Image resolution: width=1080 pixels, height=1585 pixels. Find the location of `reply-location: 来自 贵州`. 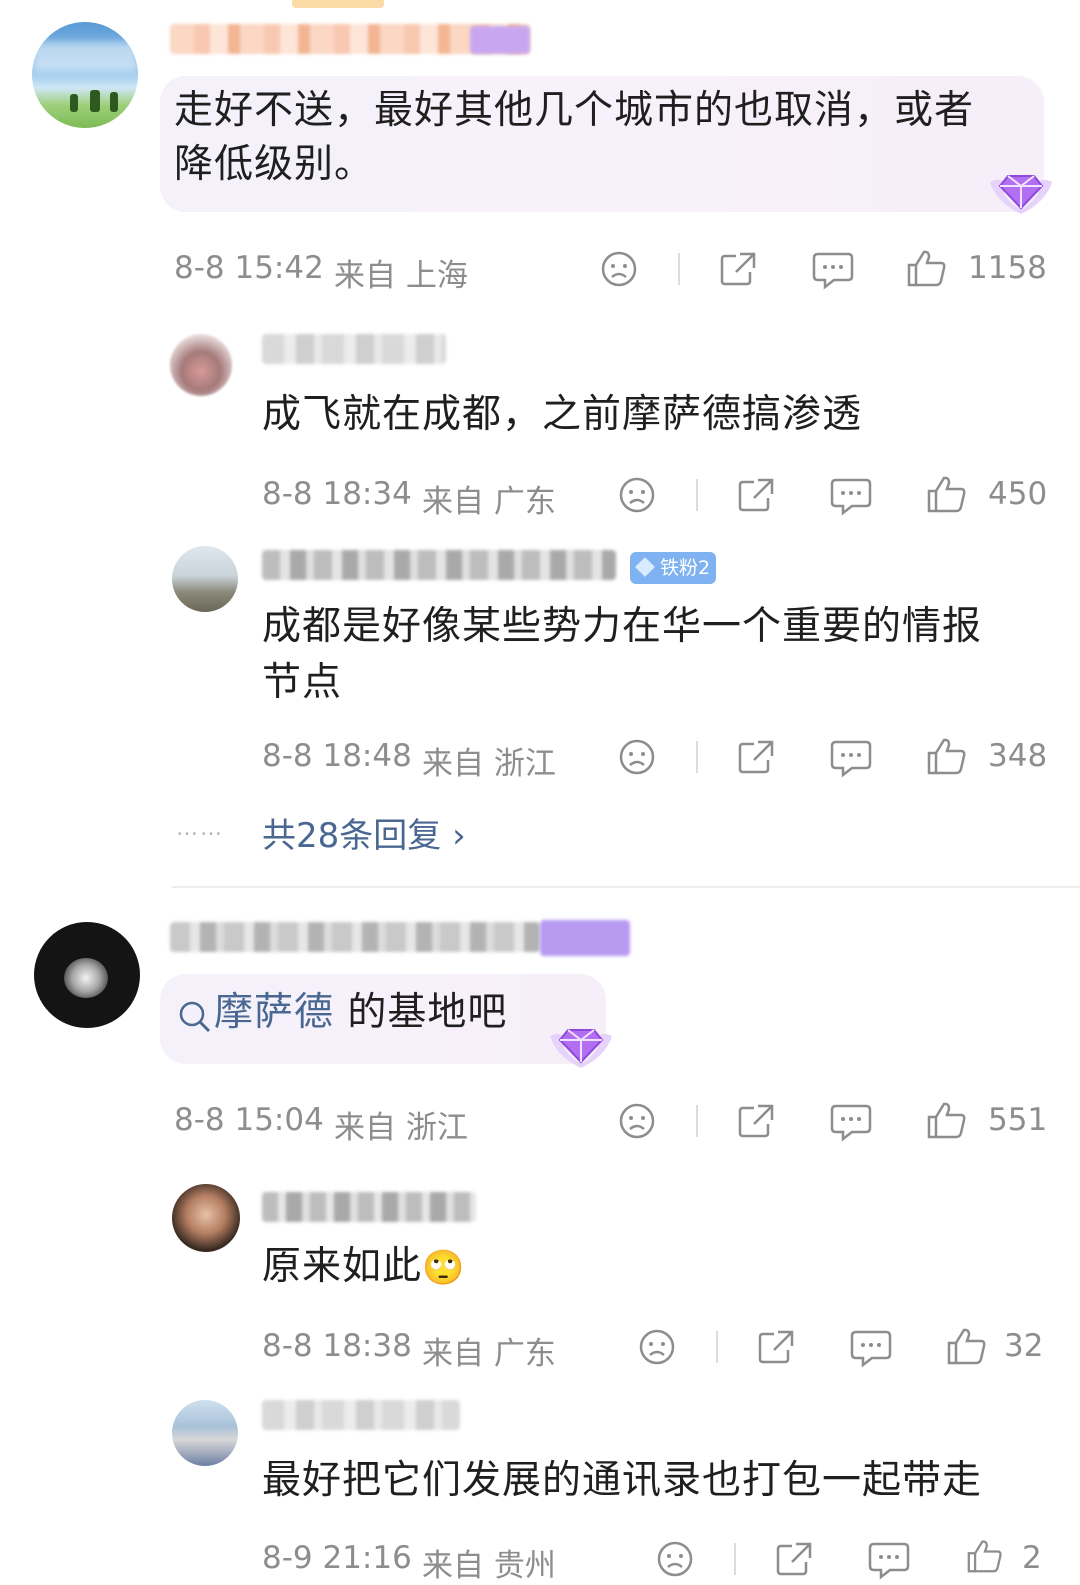

reply-location: 来自 贵州 is located at coordinates (489, 1566).